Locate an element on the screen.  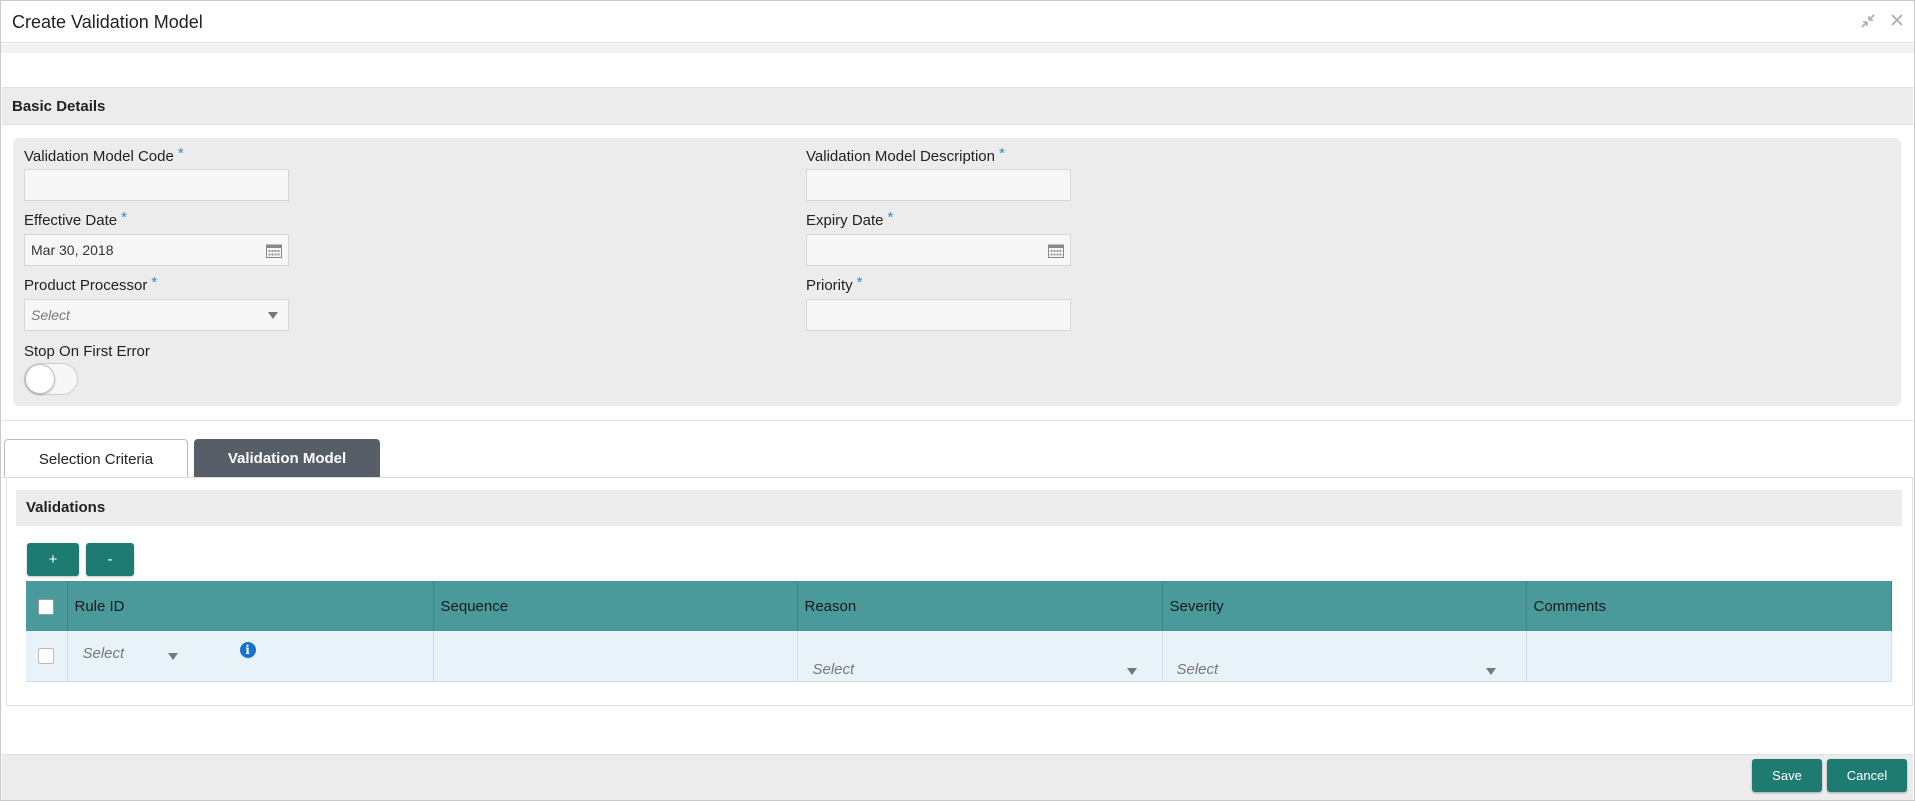
select-all-checkbox is located at coordinates (46, 606).